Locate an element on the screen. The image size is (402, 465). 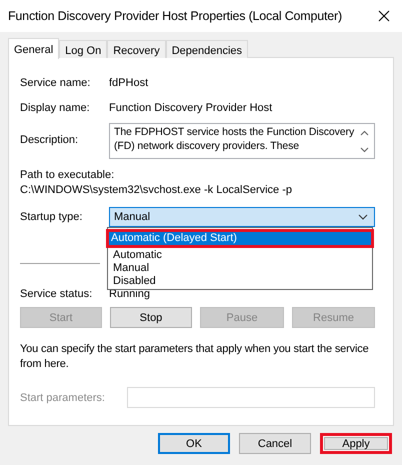
tab: General is located at coordinates (34, 48).